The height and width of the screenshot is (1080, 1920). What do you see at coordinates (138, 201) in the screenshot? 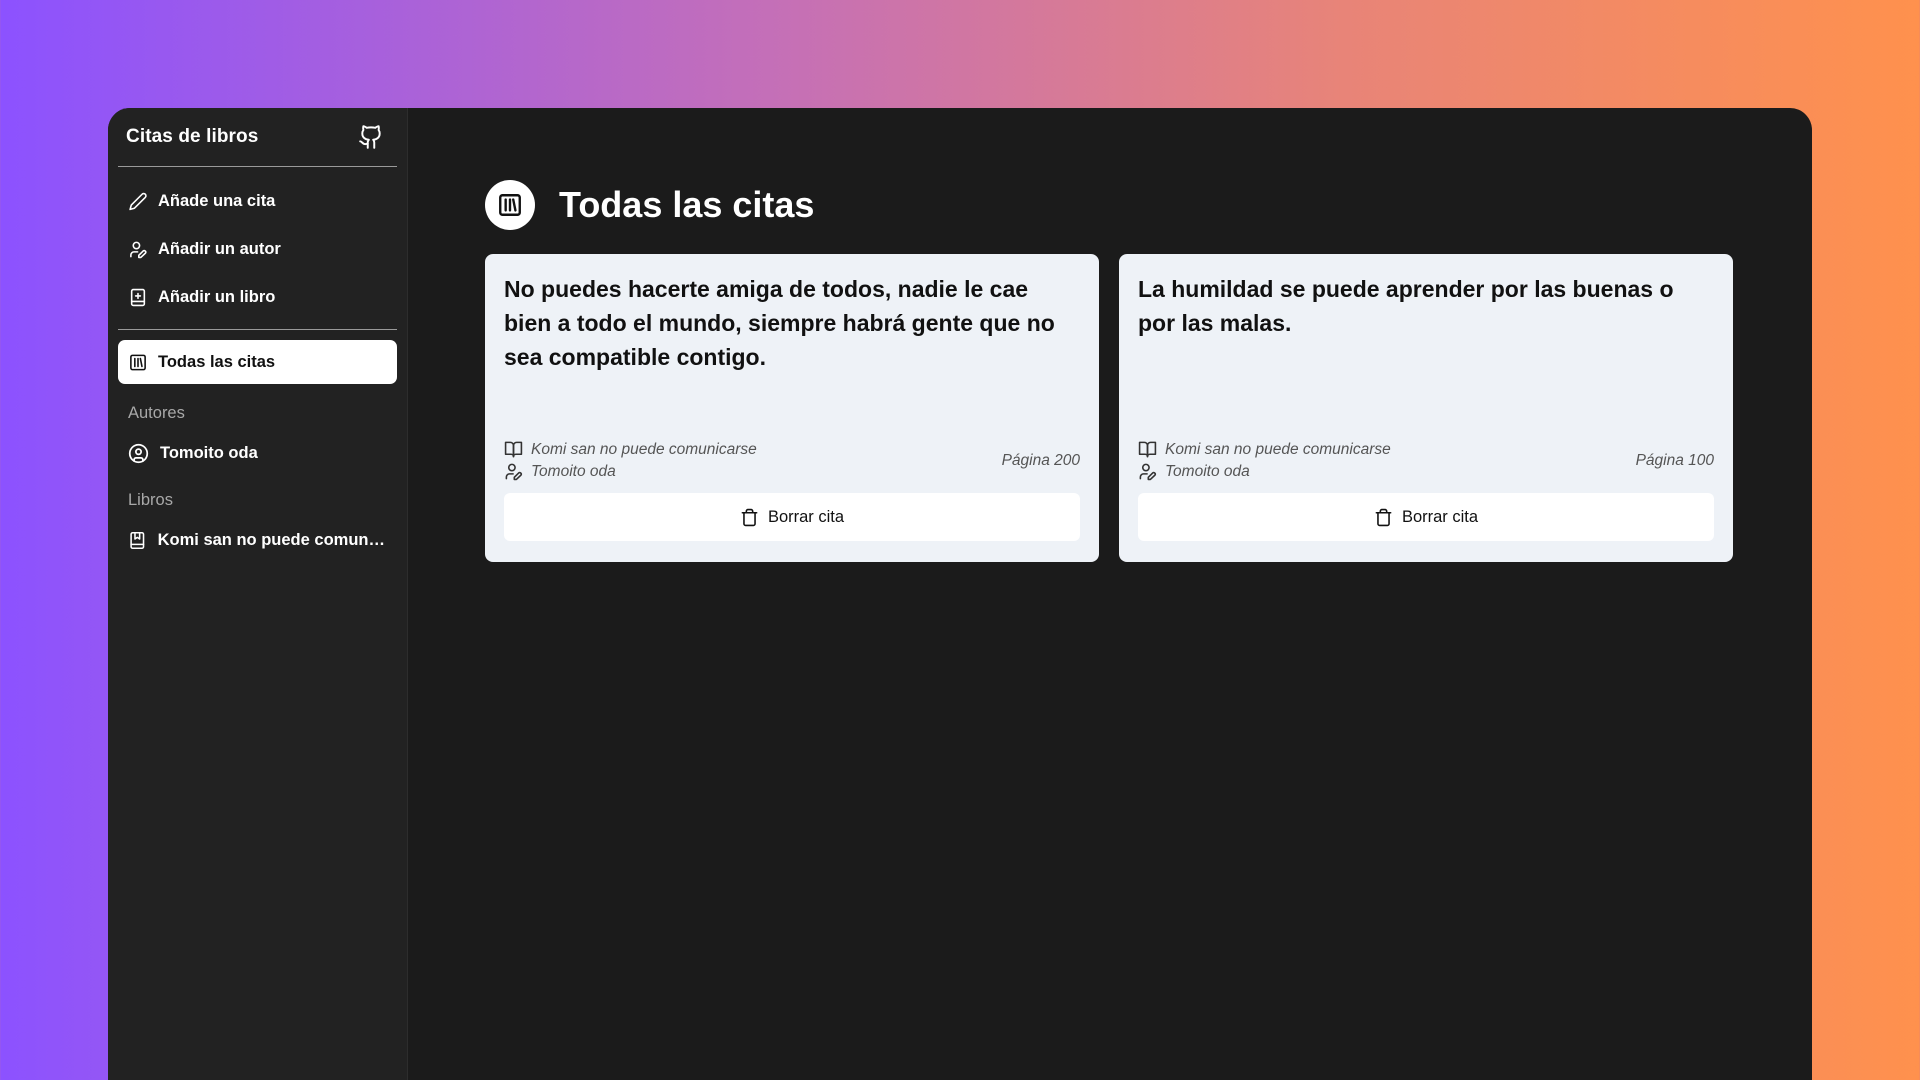
I see `pencil-icon` at bounding box center [138, 201].